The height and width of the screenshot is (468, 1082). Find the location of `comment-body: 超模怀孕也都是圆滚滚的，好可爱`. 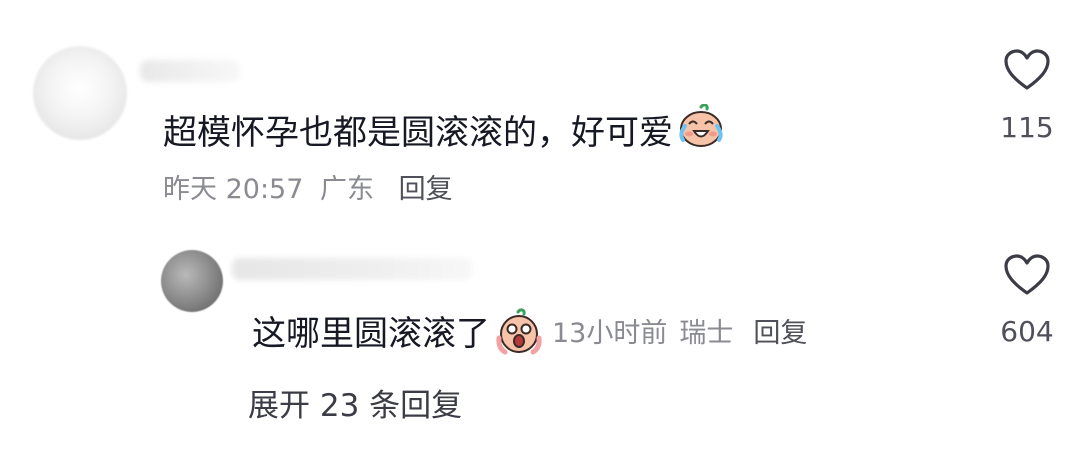

comment-body: 超模怀孕也都是圆滚滚的，好可爱 is located at coordinates (444, 132).